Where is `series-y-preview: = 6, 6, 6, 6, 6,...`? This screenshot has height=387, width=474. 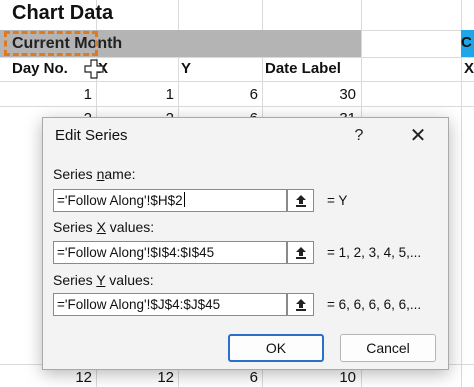 series-y-preview: = 6, 6, 6, 6, 6,... is located at coordinates (374, 304).